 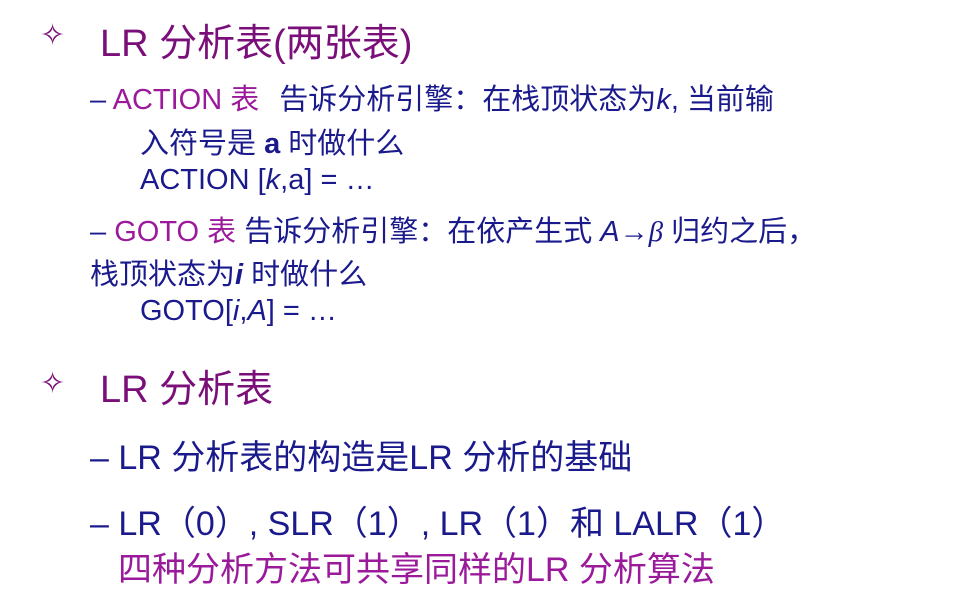 What do you see at coordinates (163, 275) in the screenshot?
I see `goto-line2-text: 栈顶状态为` at bounding box center [163, 275].